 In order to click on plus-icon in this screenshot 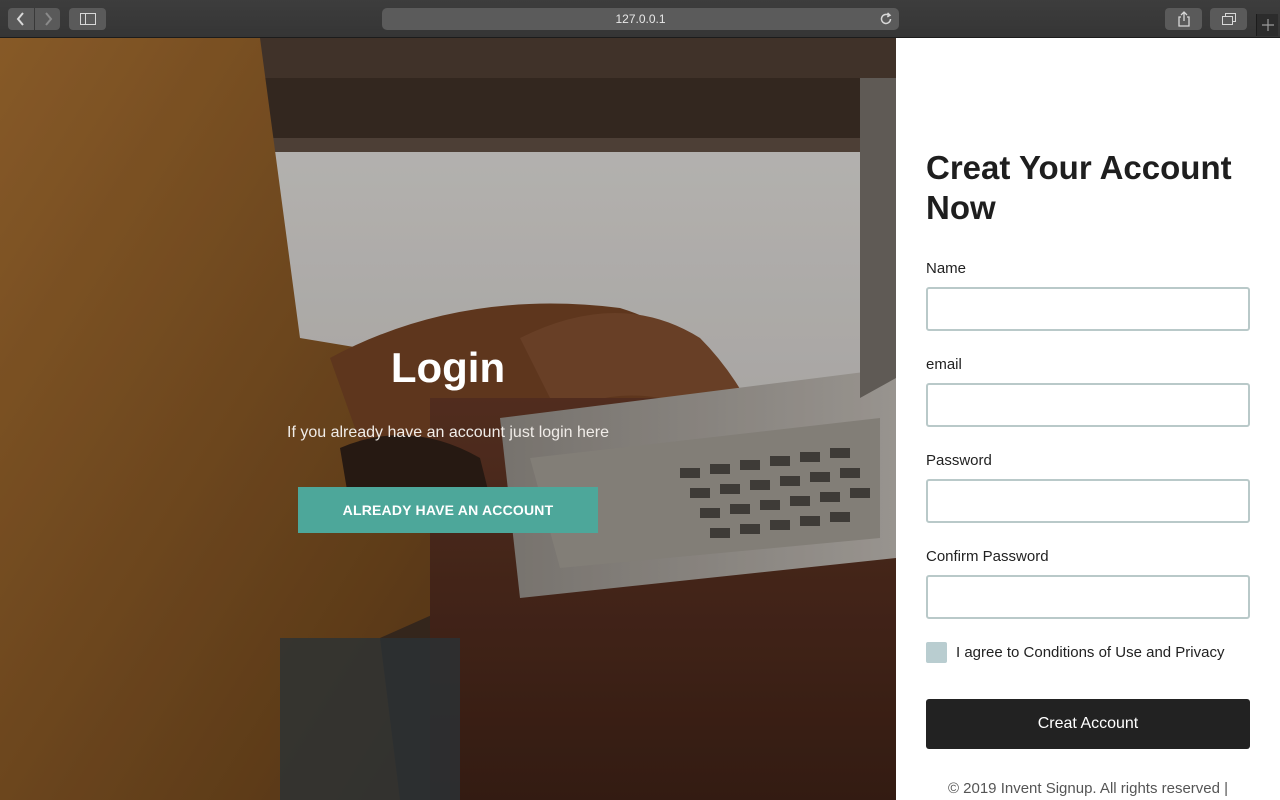, I will do `click(1267, 25)`.